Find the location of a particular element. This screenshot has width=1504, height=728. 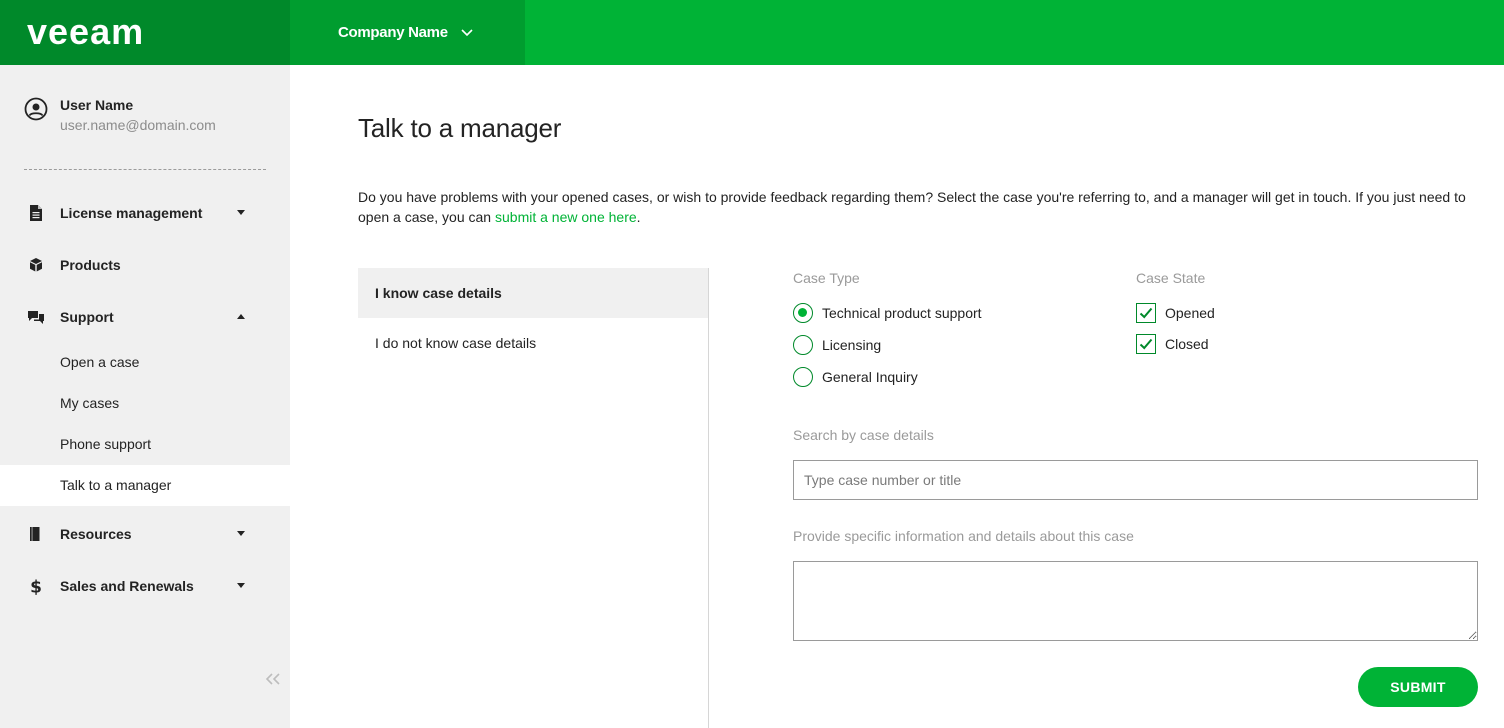

user-name: User Name is located at coordinates (97, 105).